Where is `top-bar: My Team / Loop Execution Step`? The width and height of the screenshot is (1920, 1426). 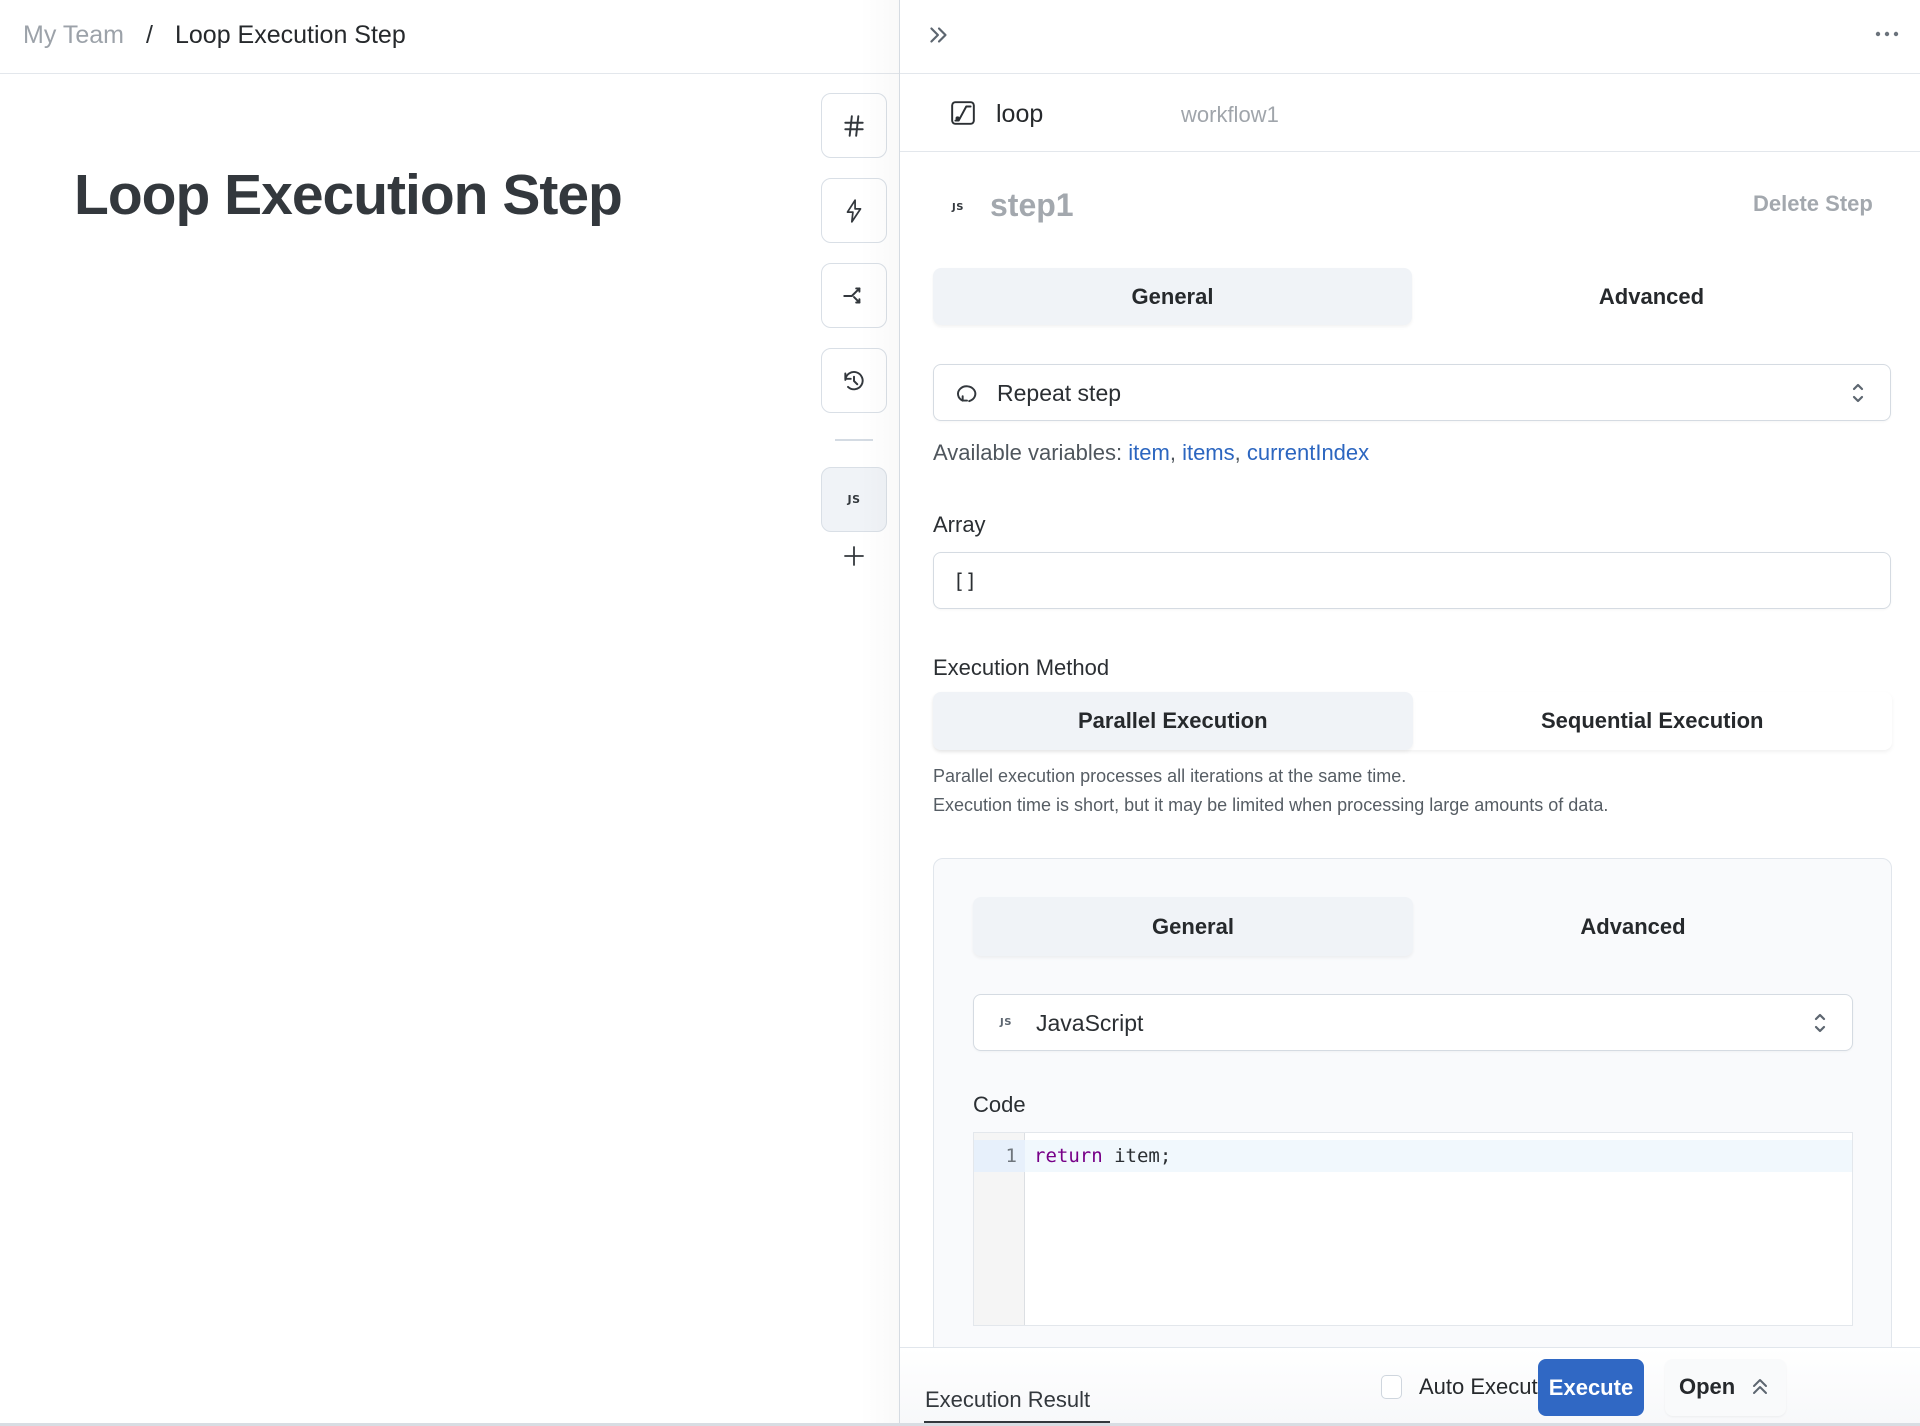 top-bar: My Team / Loop Execution Step is located at coordinates (449, 37).